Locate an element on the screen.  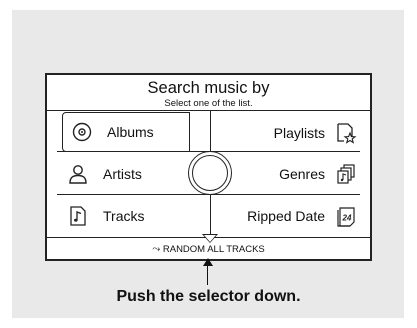
header-divider is located at coordinates (208, 110).